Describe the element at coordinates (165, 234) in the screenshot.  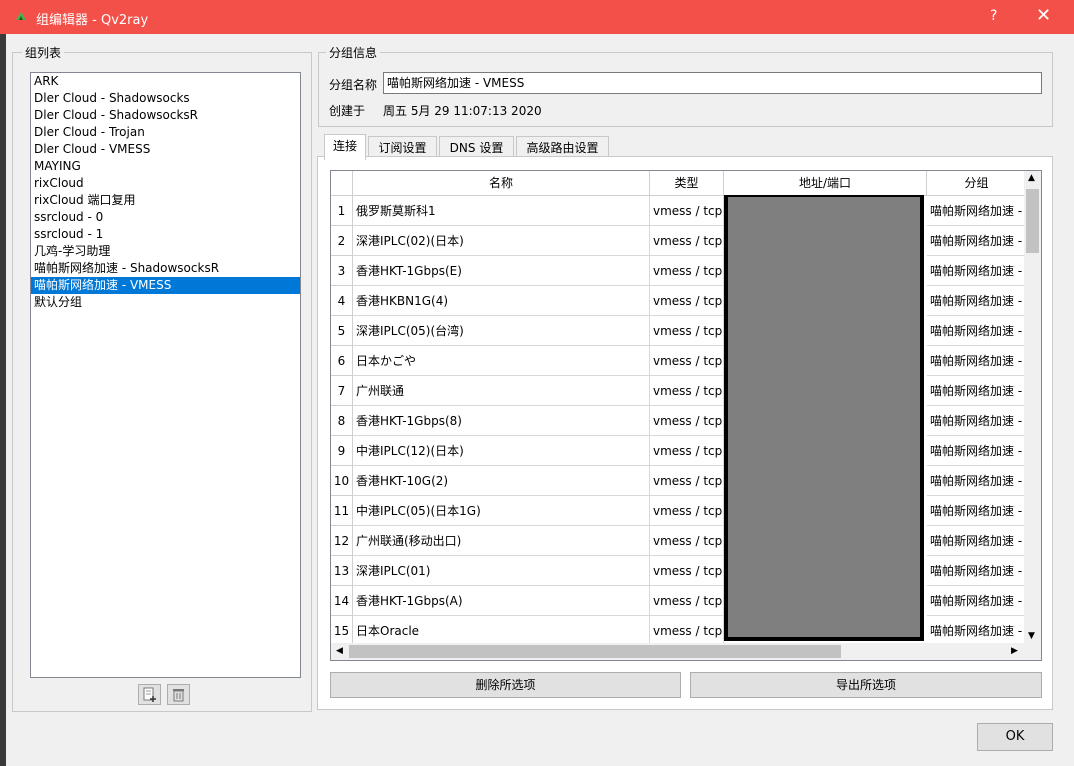
I see `group-list-item: ssrcloud - 1` at that location.